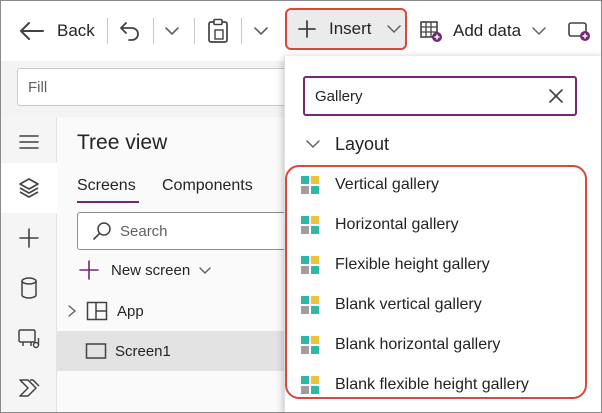 The image size is (602, 413). What do you see at coordinates (130, 311) in the screenshot?
I see `tree-item-label: App` at bounding box center [130, 311].